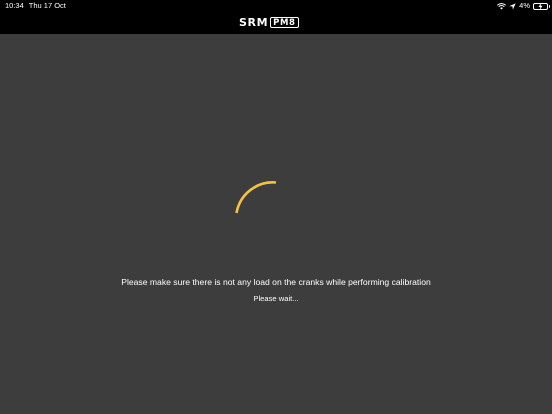 The width and height of the screenshot is (552, 414). What do you see at coordinates (254, 22) in the screenshot?
I see `logo-text: SRM` at bounding box center [254, 22].